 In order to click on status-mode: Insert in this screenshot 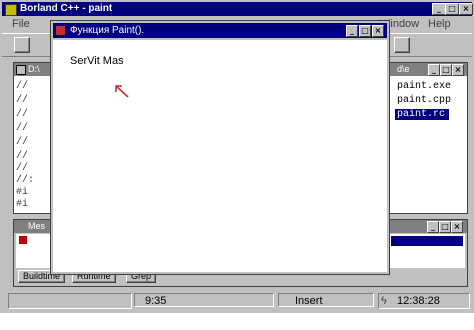, I will do `click(326, 300)`.